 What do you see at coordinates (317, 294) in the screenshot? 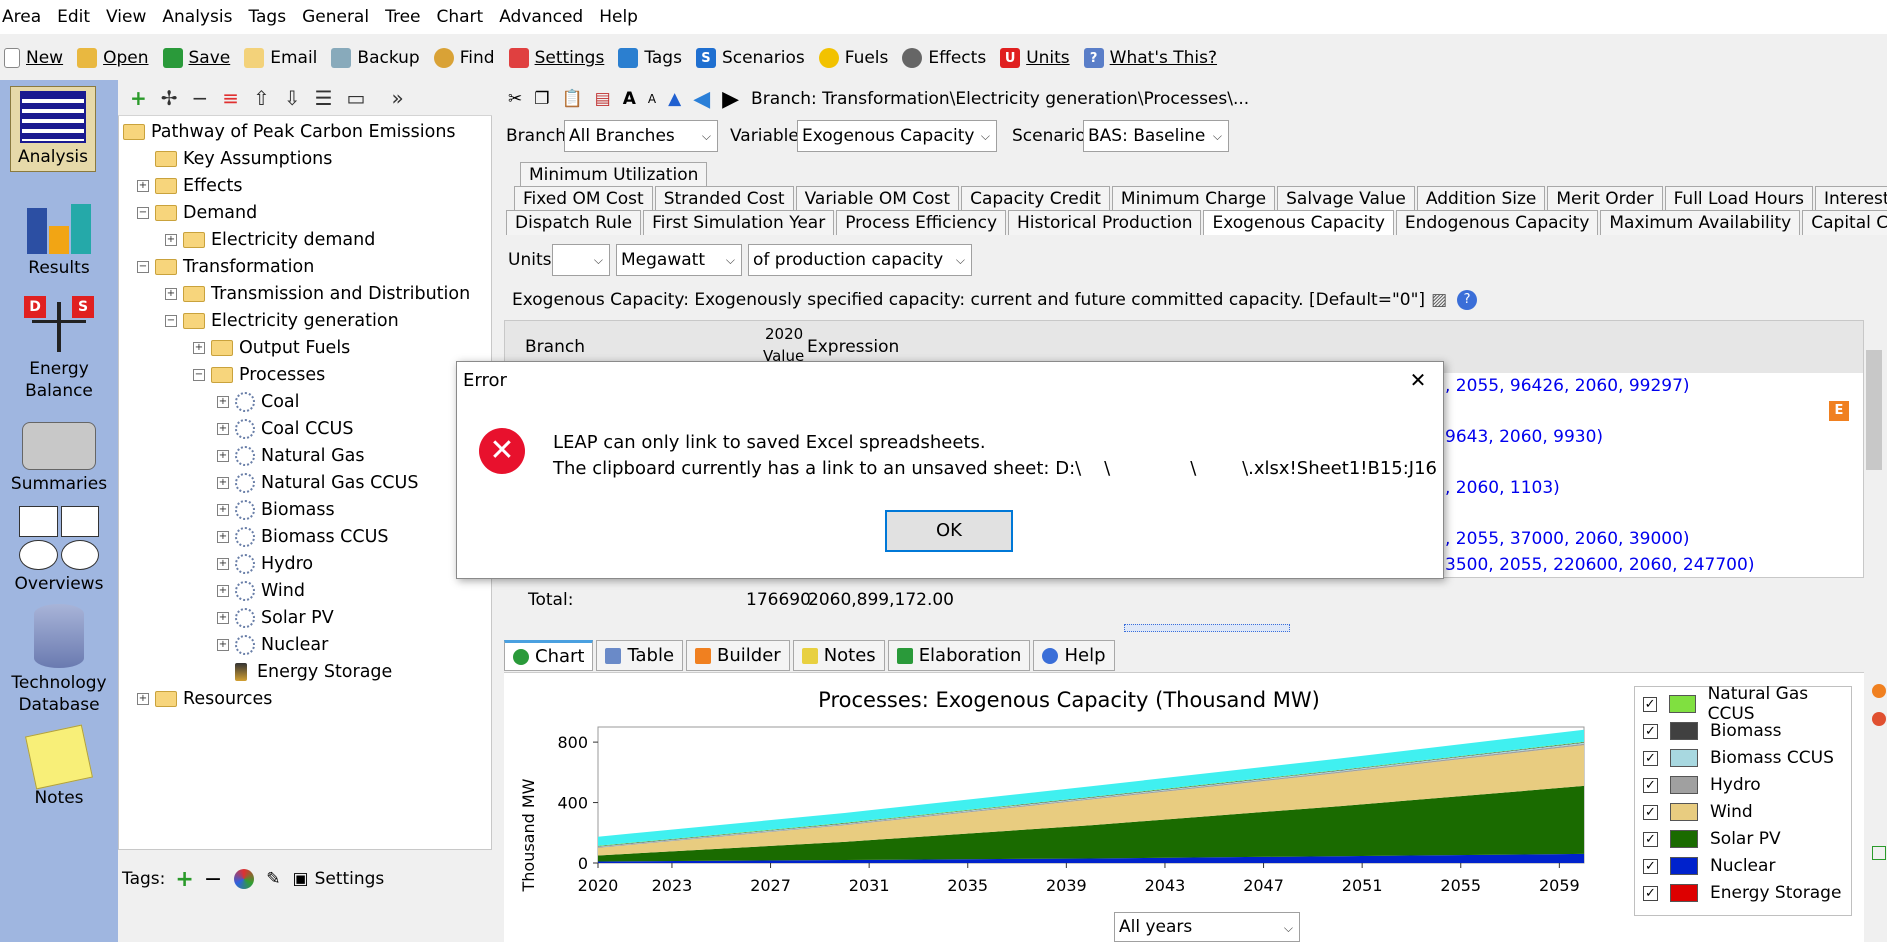
I see `tree-node: + Transmission and Distribution` at bounding box center [317, 294].